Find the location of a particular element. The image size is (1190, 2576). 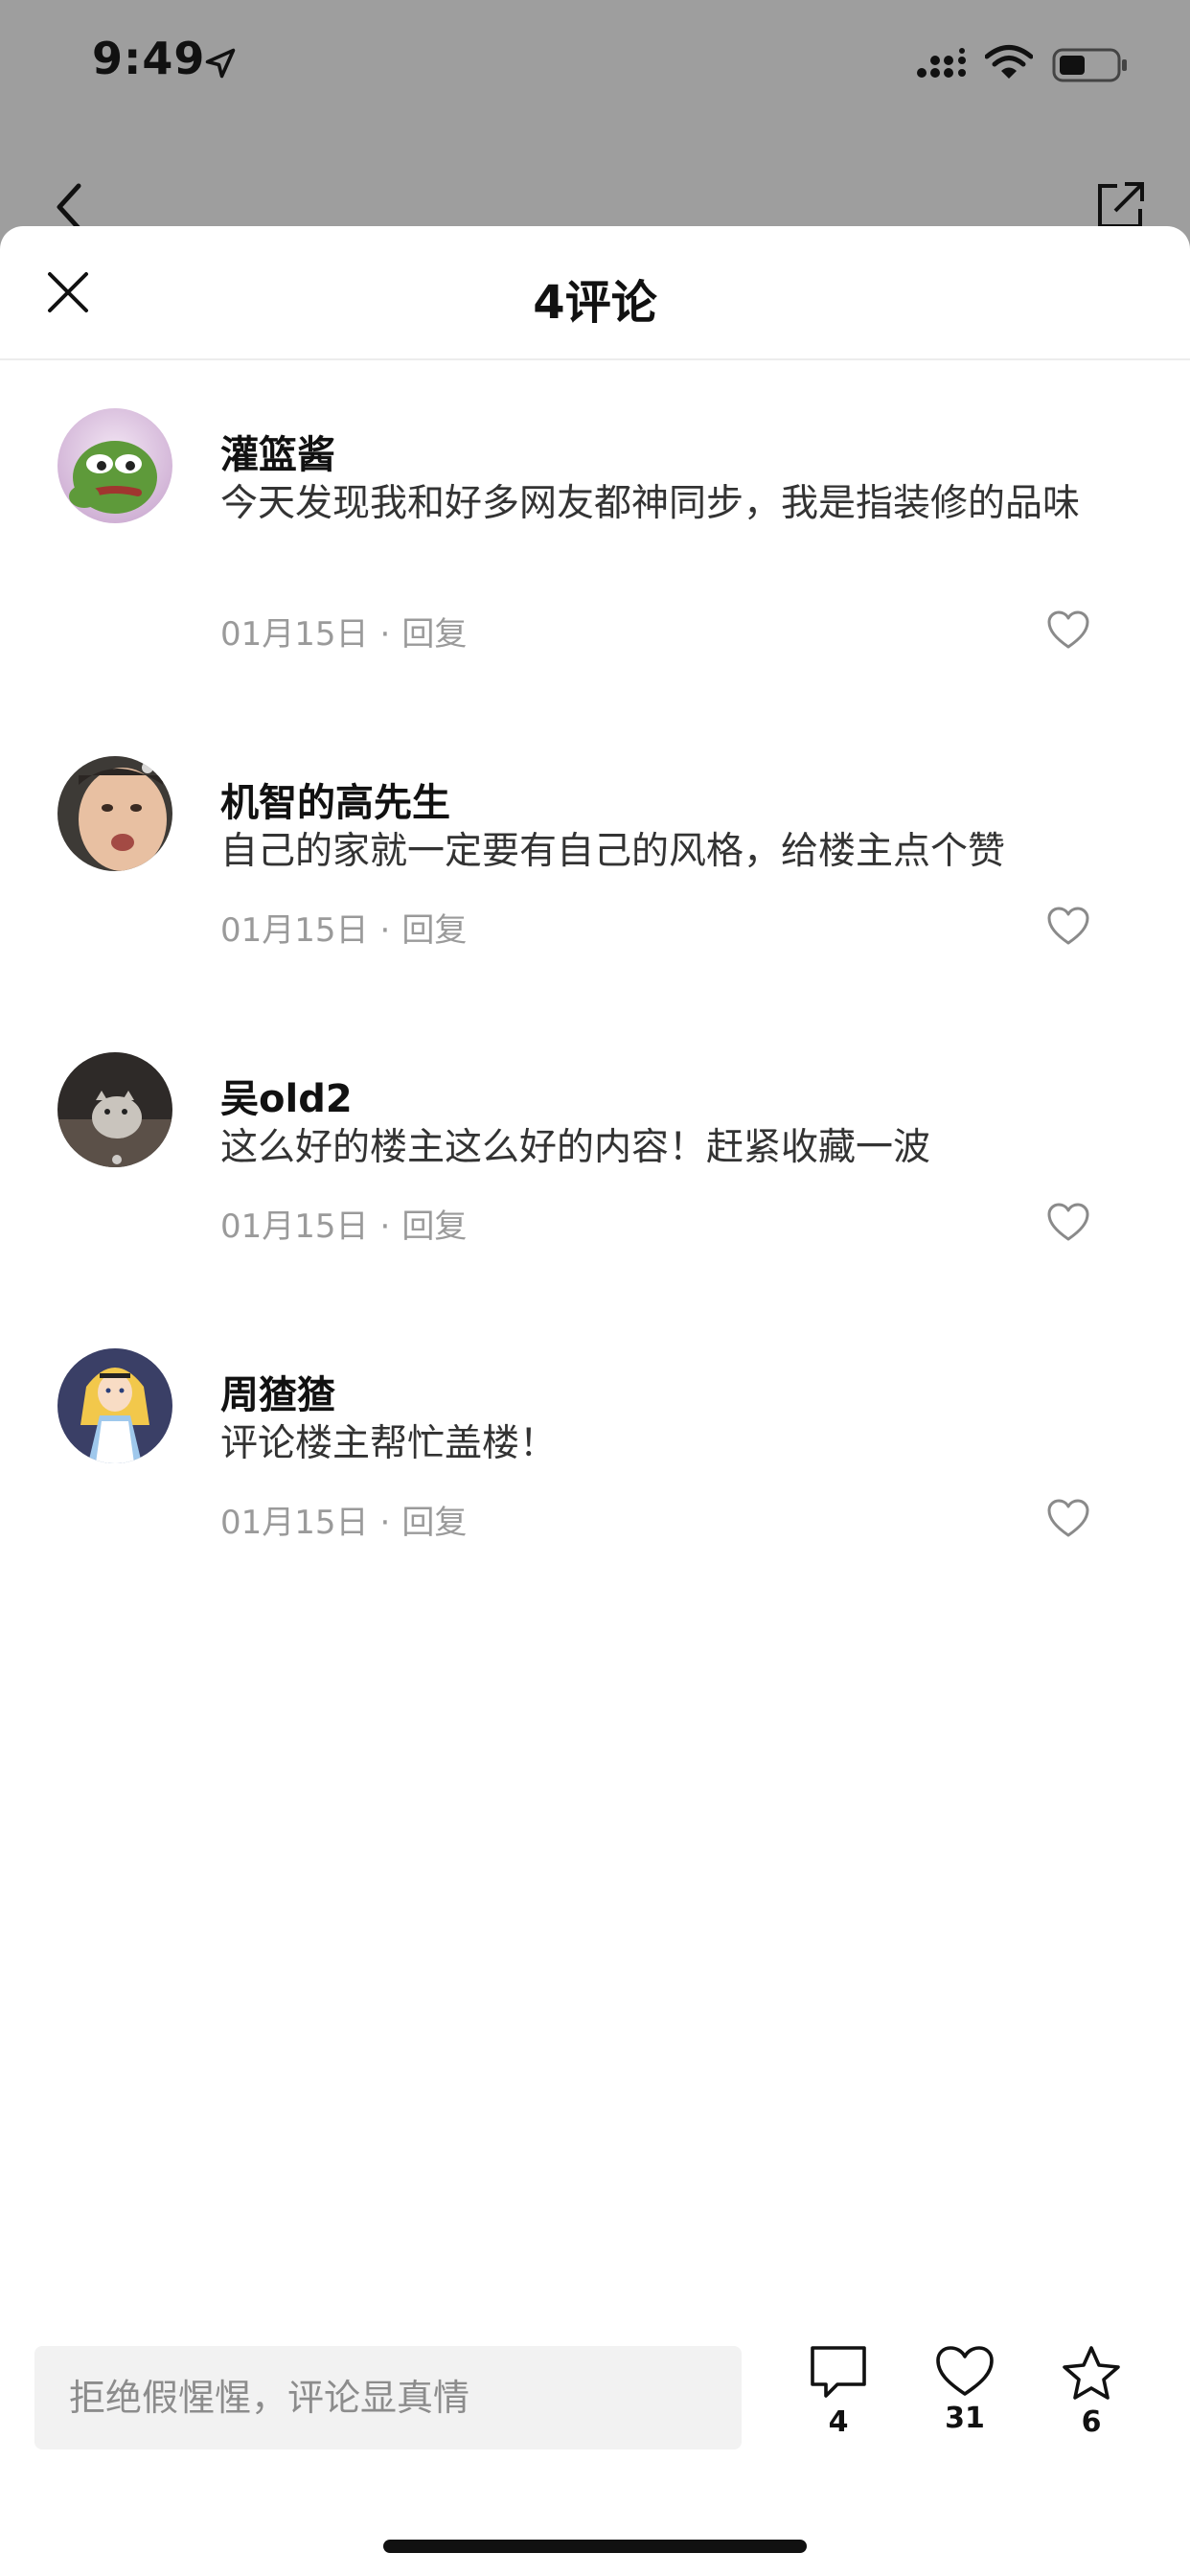

bottom-bar: 4 31 6 is located at coordinates (595, 2428).